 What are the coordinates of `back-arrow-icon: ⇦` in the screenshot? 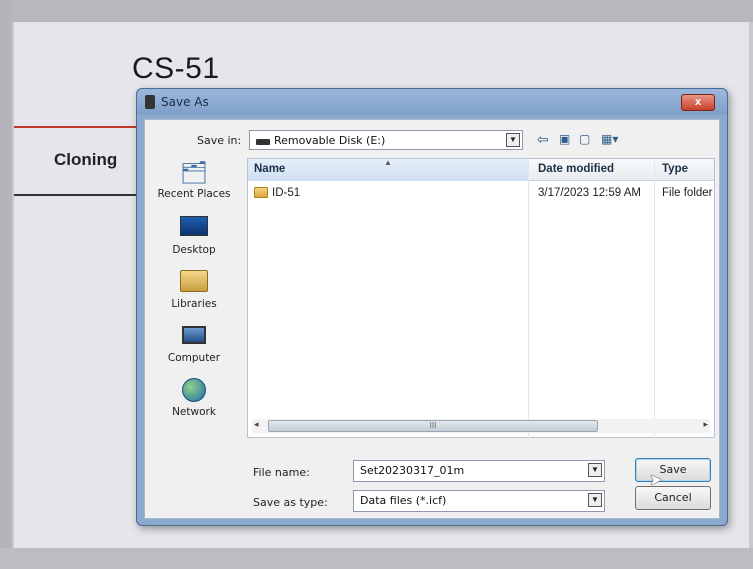 It's located at (543, 139).